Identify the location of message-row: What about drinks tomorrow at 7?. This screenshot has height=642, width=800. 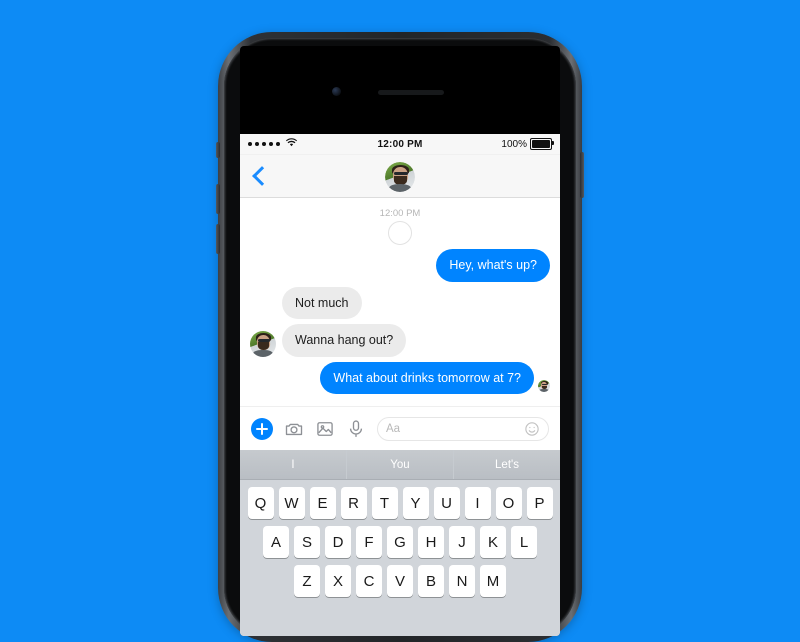
(400, 377).